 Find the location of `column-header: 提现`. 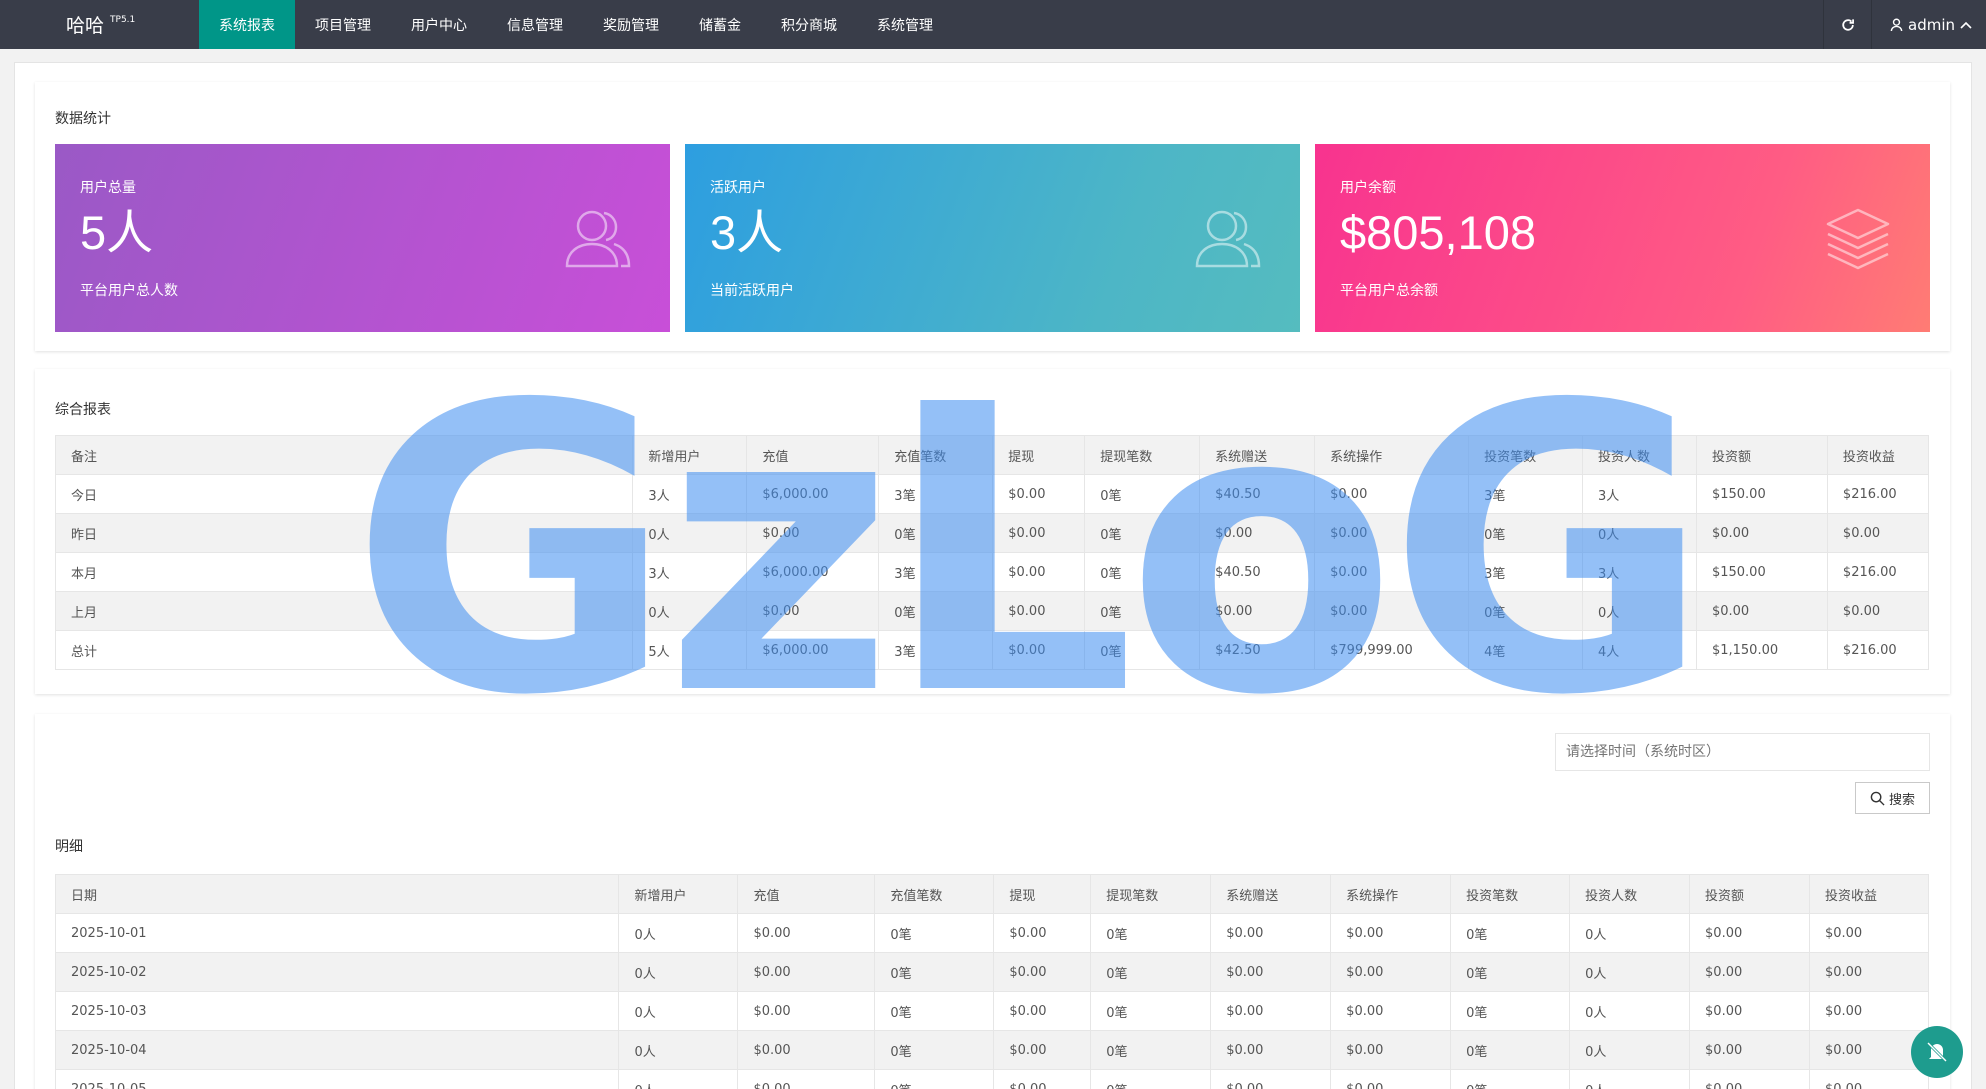

column-header: 提现 is located at coordinates (1042, 894).